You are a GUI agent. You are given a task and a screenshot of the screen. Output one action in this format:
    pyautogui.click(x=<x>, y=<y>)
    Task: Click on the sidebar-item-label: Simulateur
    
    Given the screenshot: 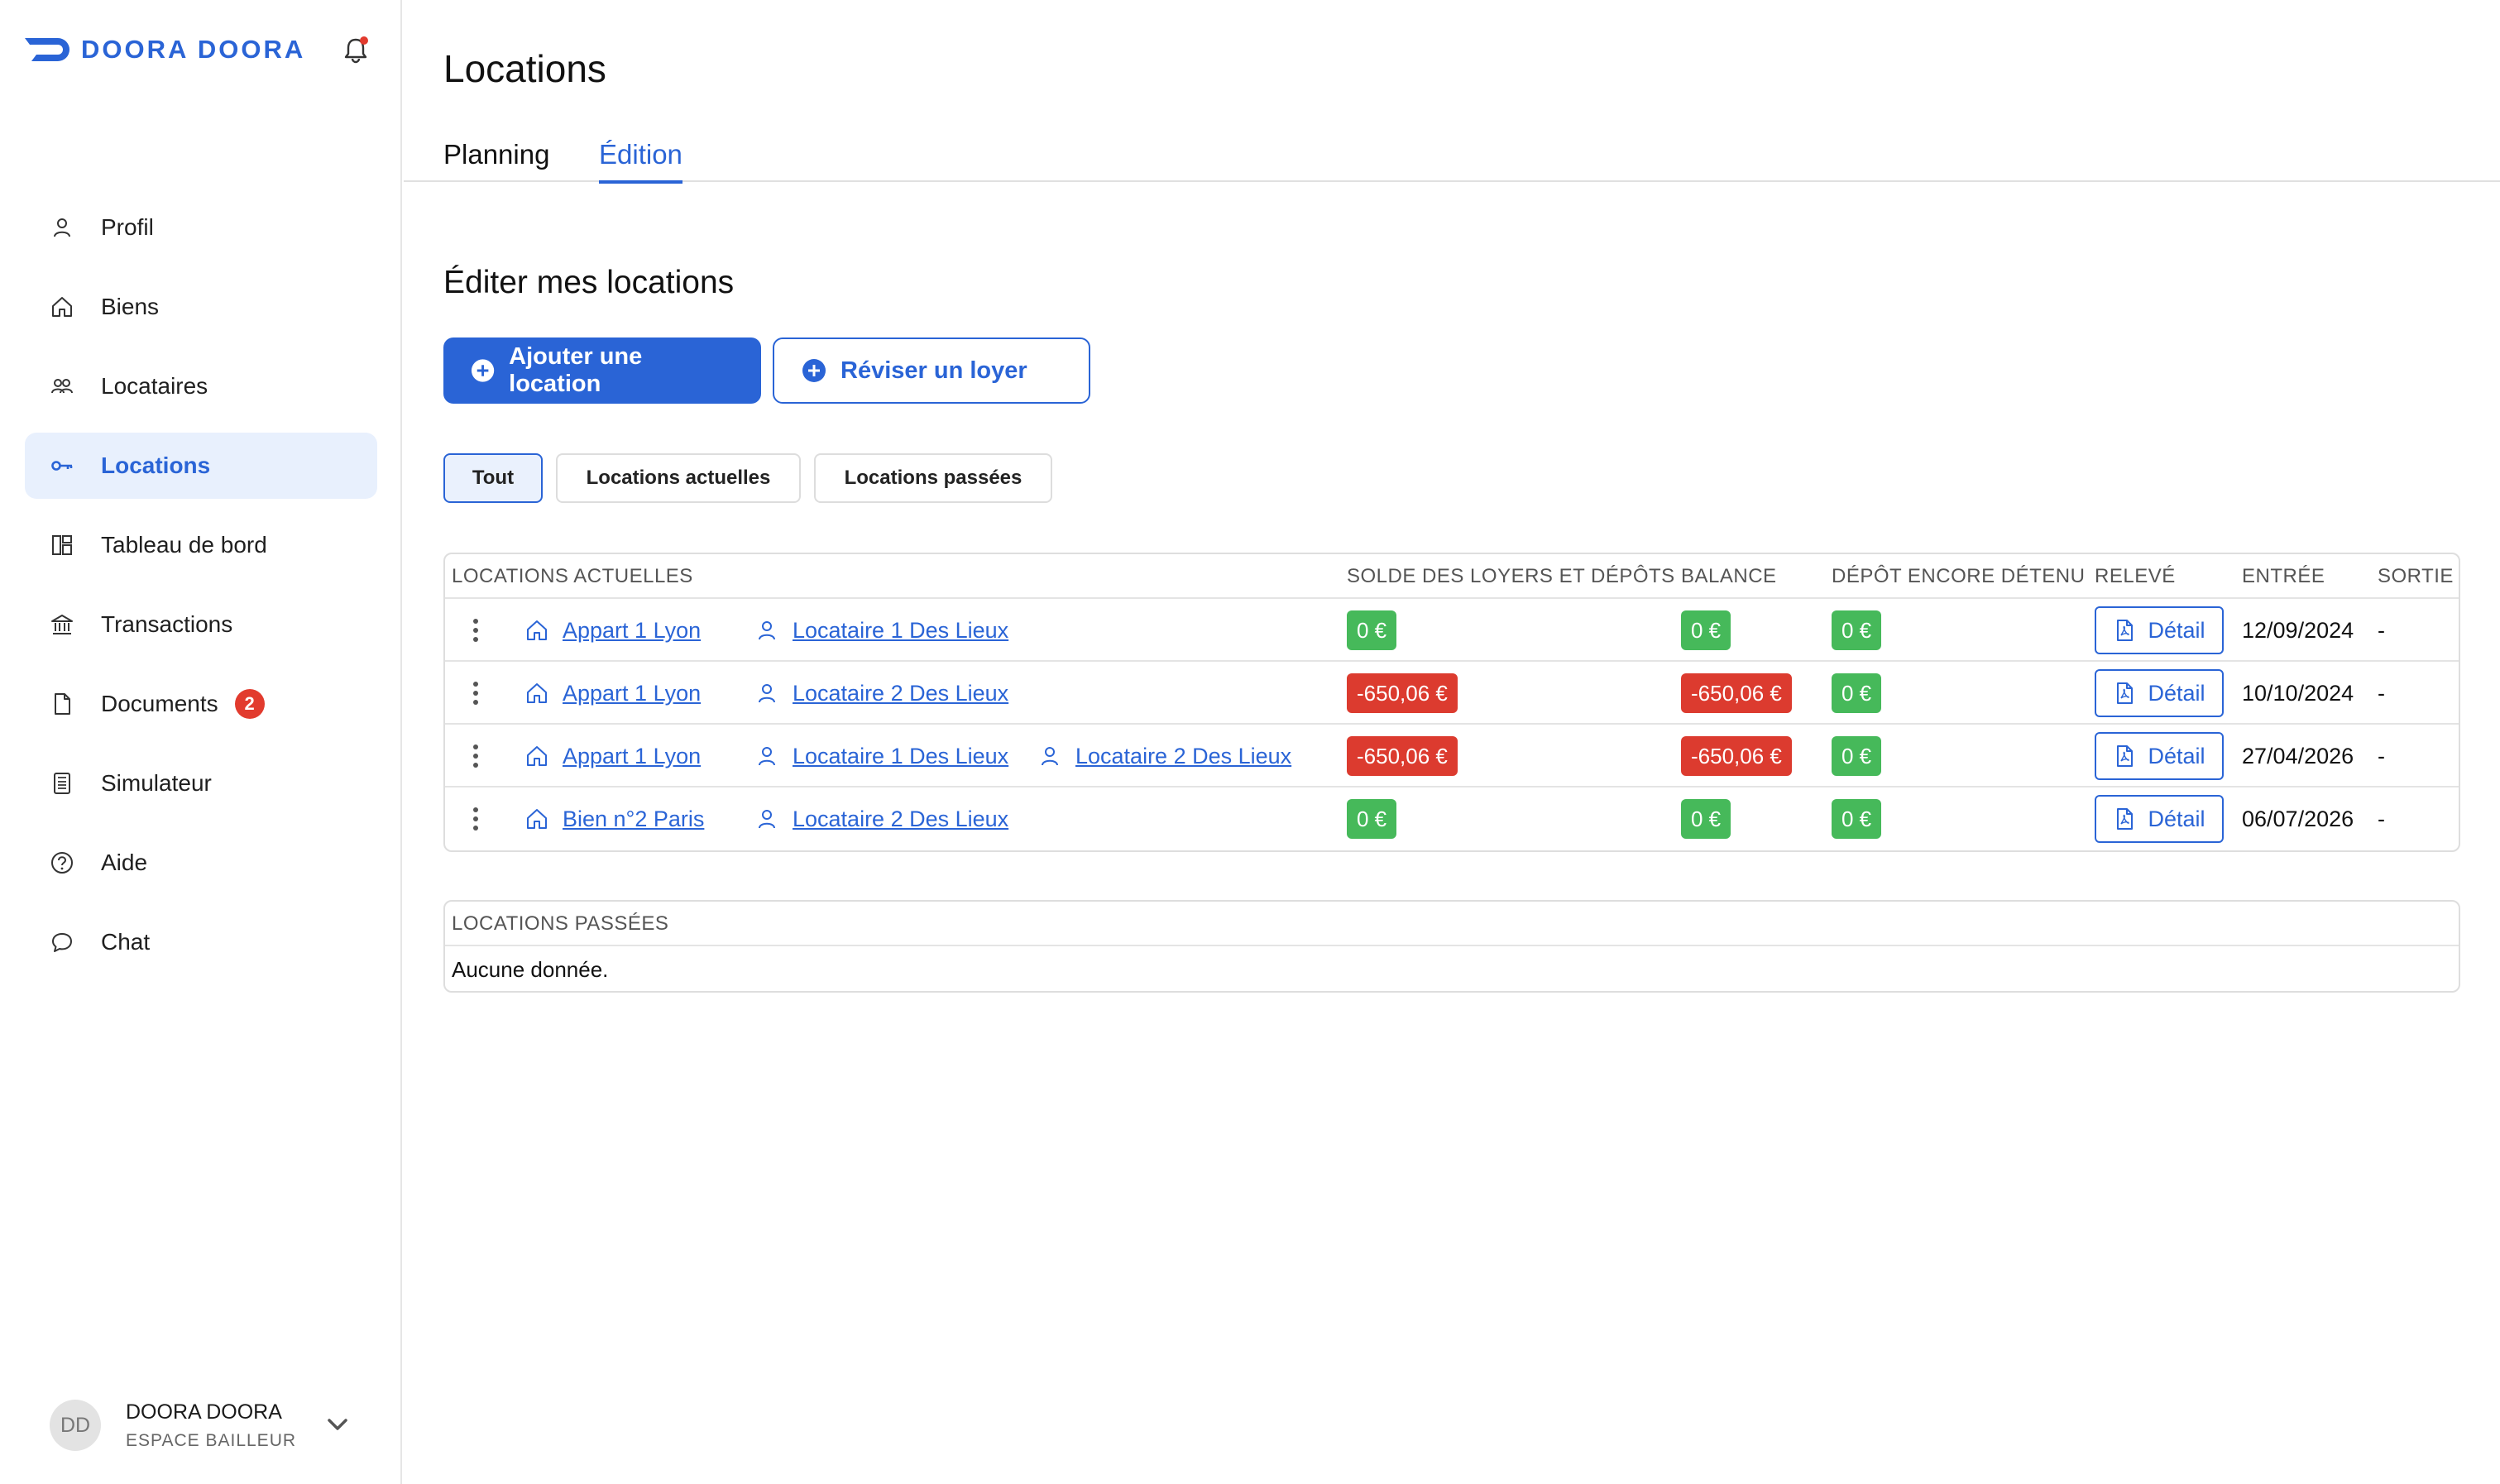 What is the action you would take?
    pyautogui.click(x=157, y=783)
    